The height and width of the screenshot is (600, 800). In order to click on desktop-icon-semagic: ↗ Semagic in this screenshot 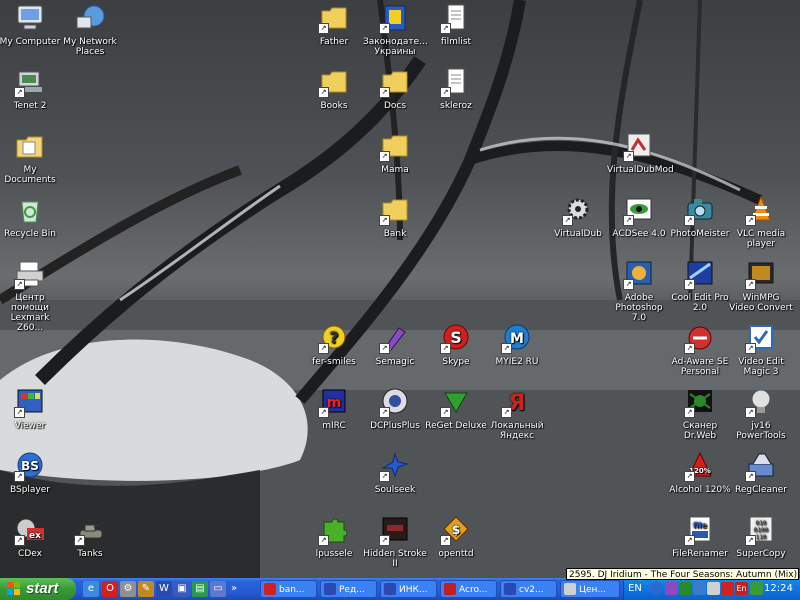, I will do `click(395, 344)`.